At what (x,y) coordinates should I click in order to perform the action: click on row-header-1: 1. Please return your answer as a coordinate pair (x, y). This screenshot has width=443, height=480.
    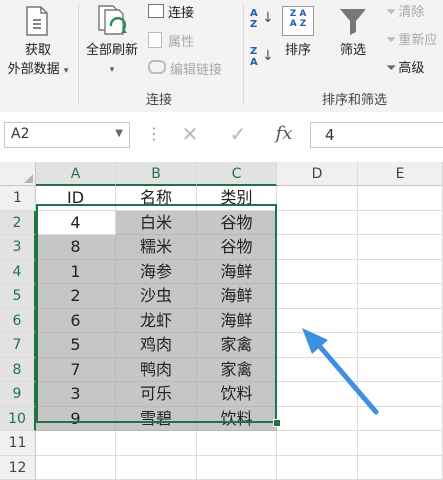
    Looking at the image, I should click on (18, 198).